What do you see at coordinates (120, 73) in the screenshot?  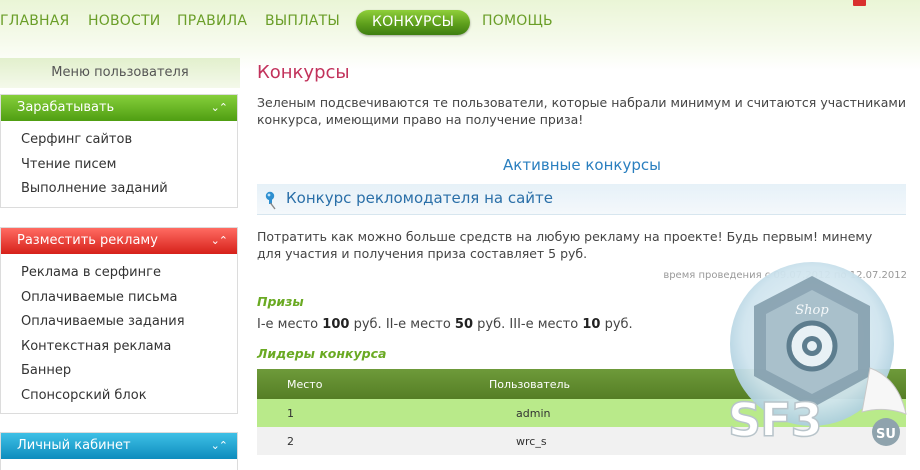 I see `sidebar-title: Меню пользователя` at bounding box center [120, 73].